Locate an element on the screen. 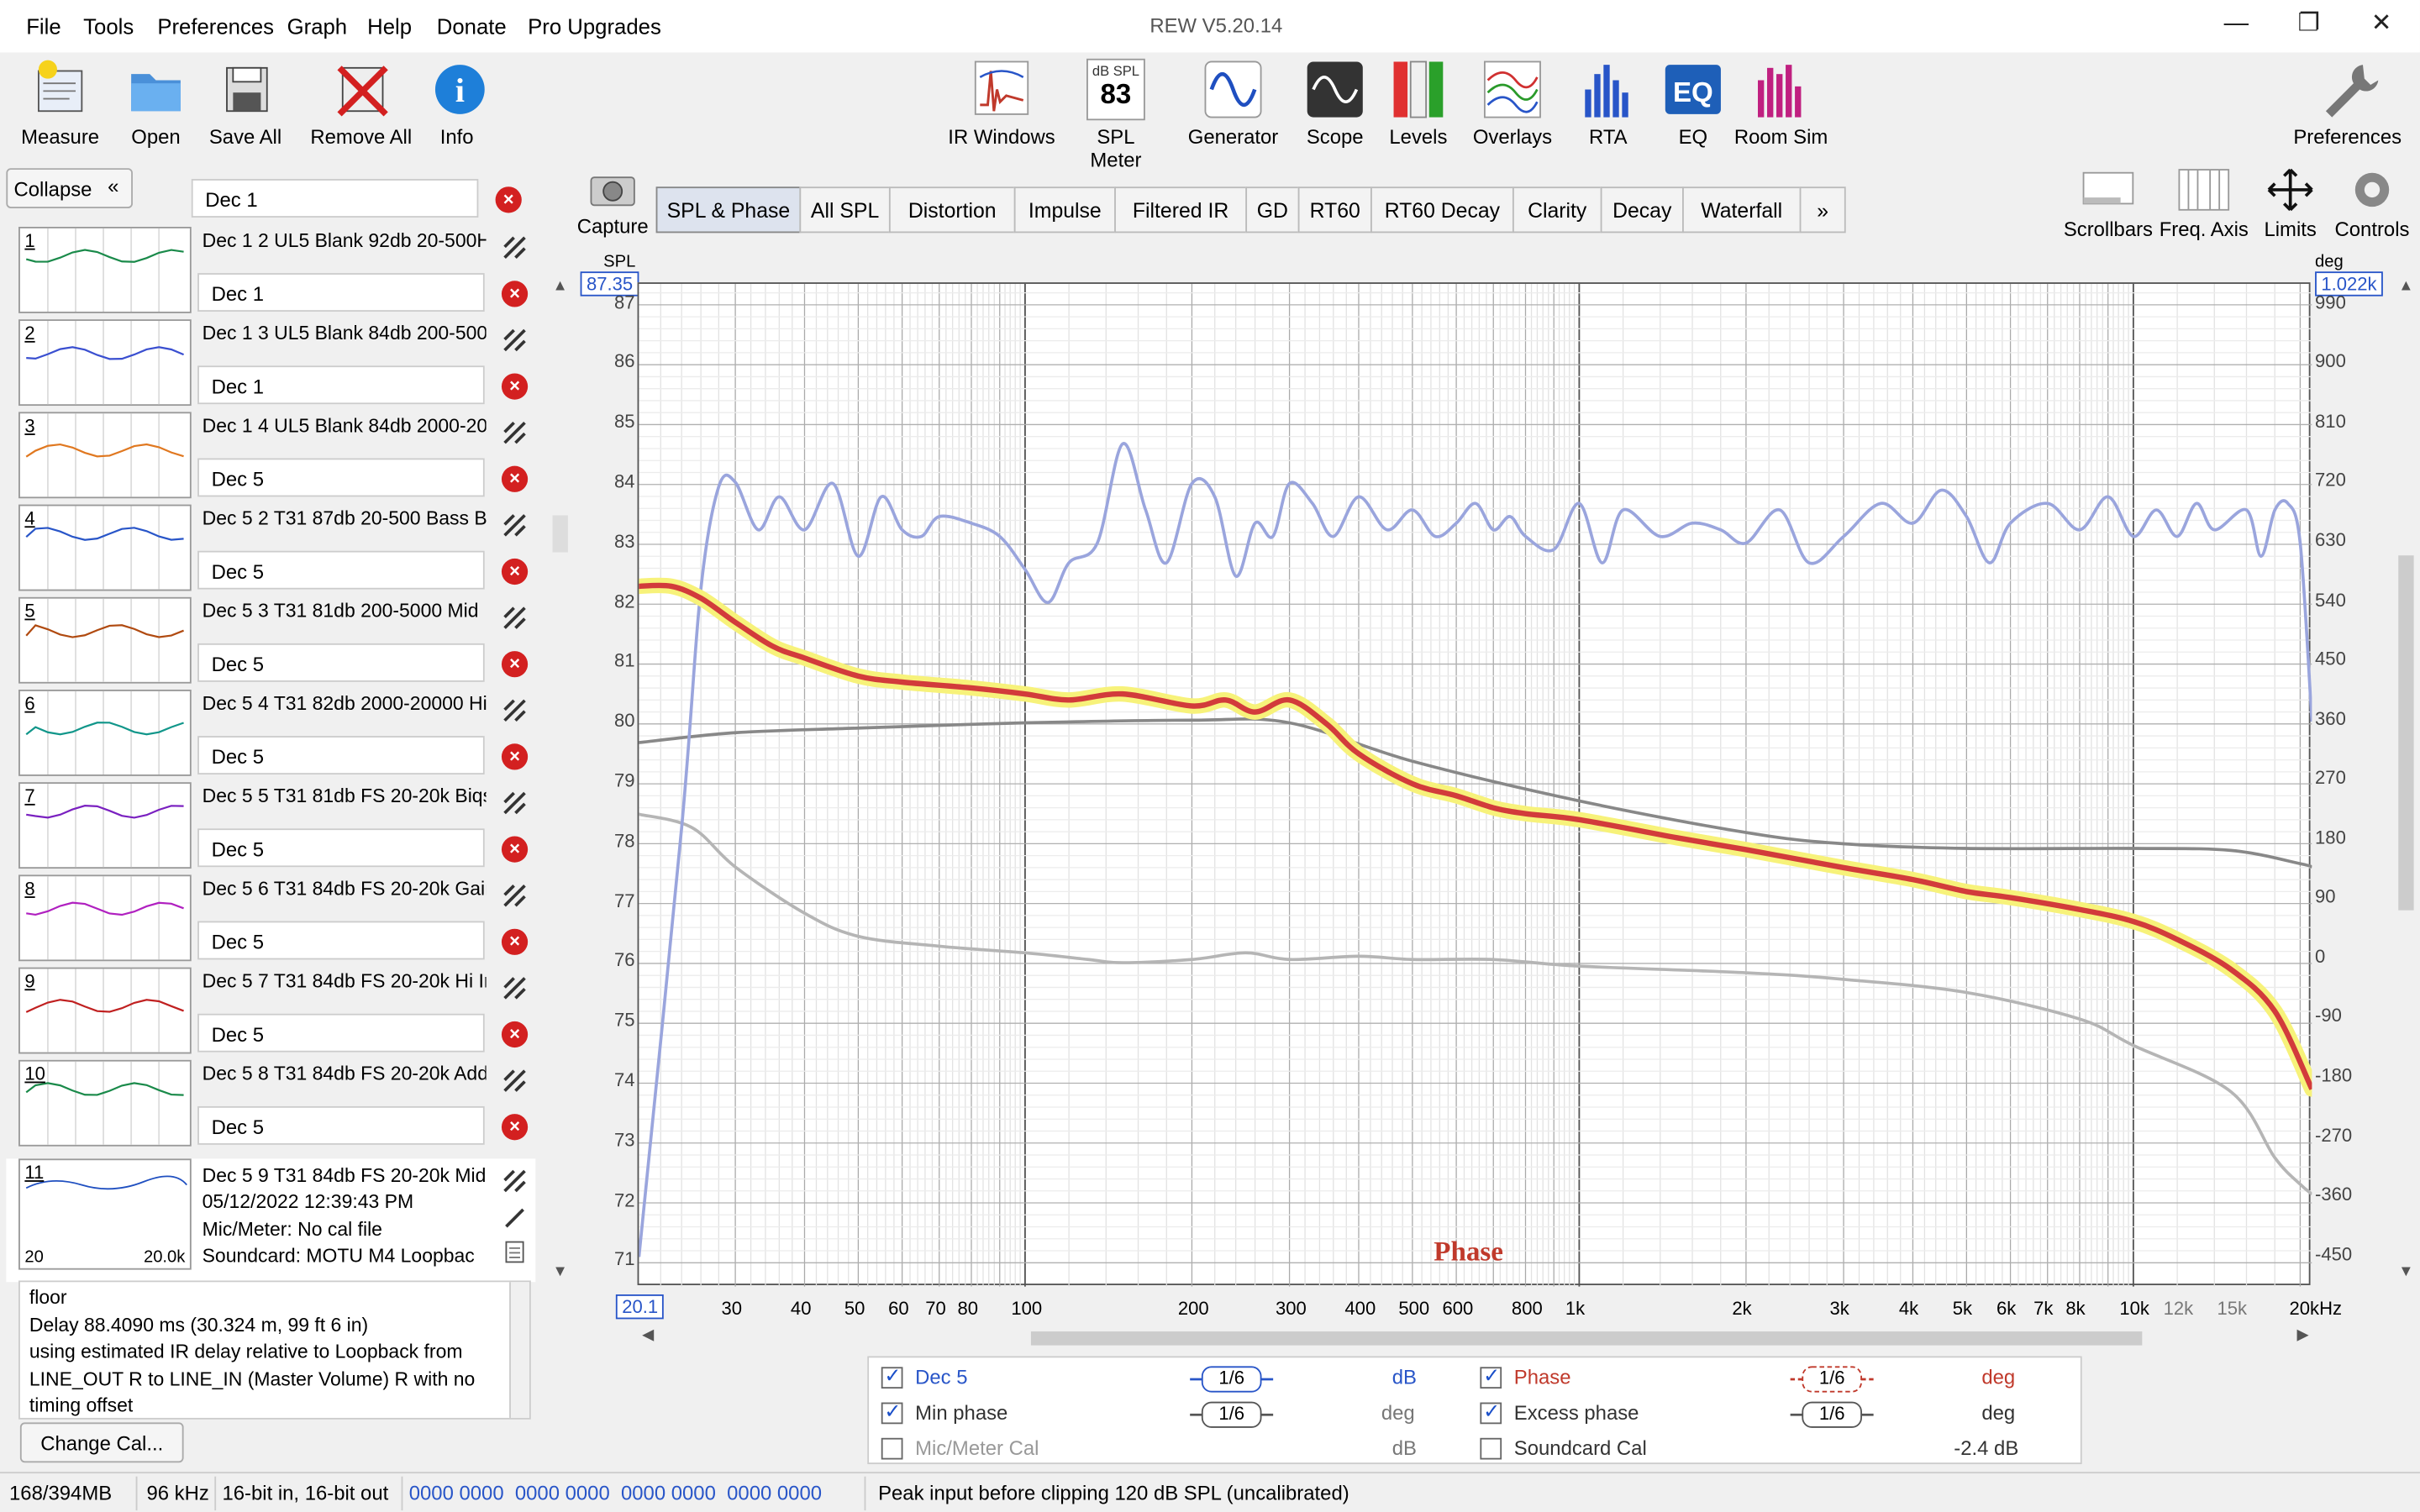 This screenshot has height=1512, width=2420. tab-spl-phase: SPL & Phase is located at coordinates (728, 210).